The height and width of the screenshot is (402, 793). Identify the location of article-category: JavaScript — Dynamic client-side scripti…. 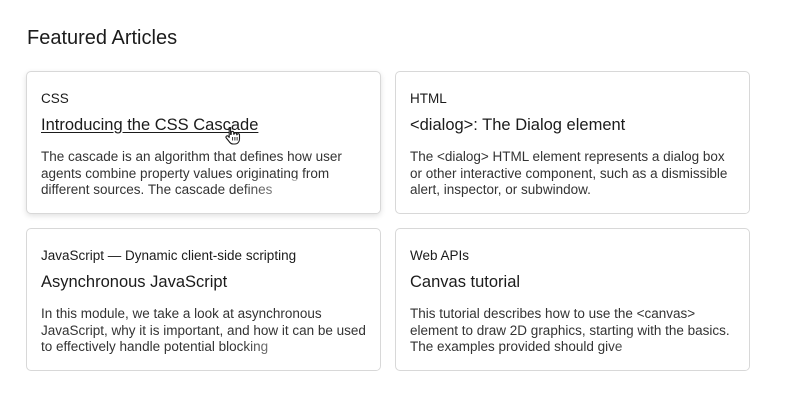
(169, 255).